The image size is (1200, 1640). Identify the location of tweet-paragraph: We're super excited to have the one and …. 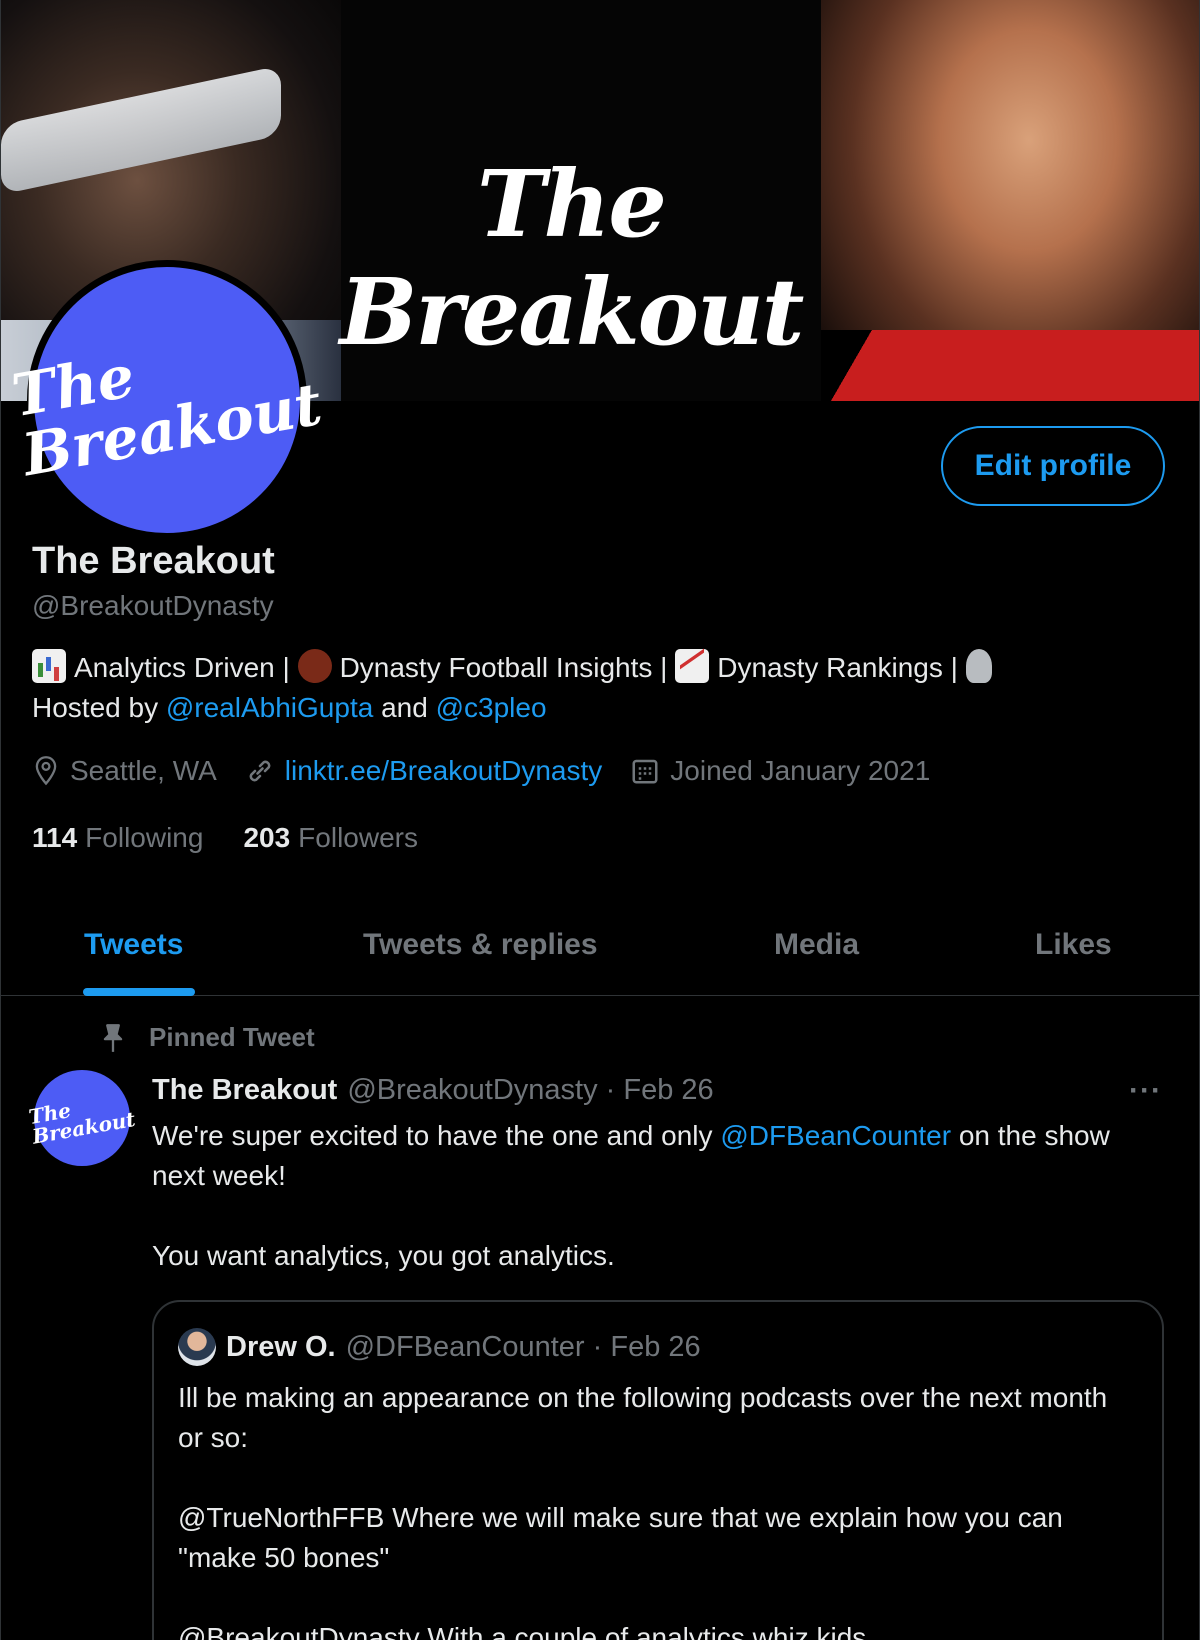
(657, 1156).